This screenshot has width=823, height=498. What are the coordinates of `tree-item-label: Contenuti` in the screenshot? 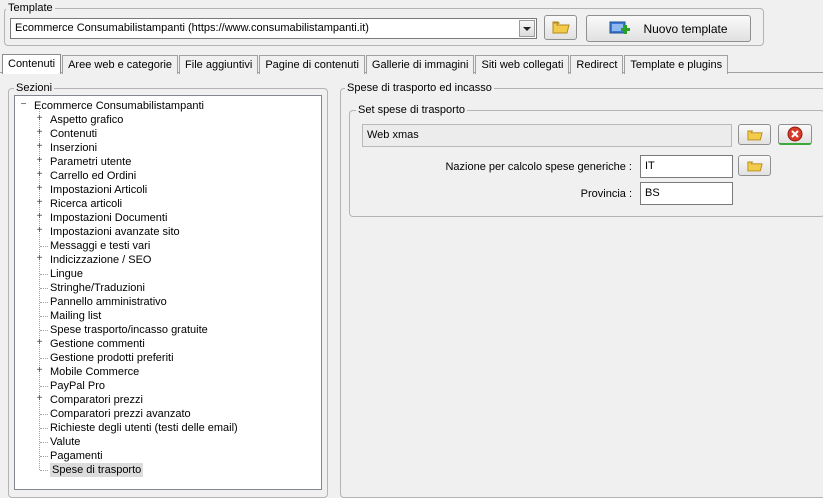 It's located at (74, 134).